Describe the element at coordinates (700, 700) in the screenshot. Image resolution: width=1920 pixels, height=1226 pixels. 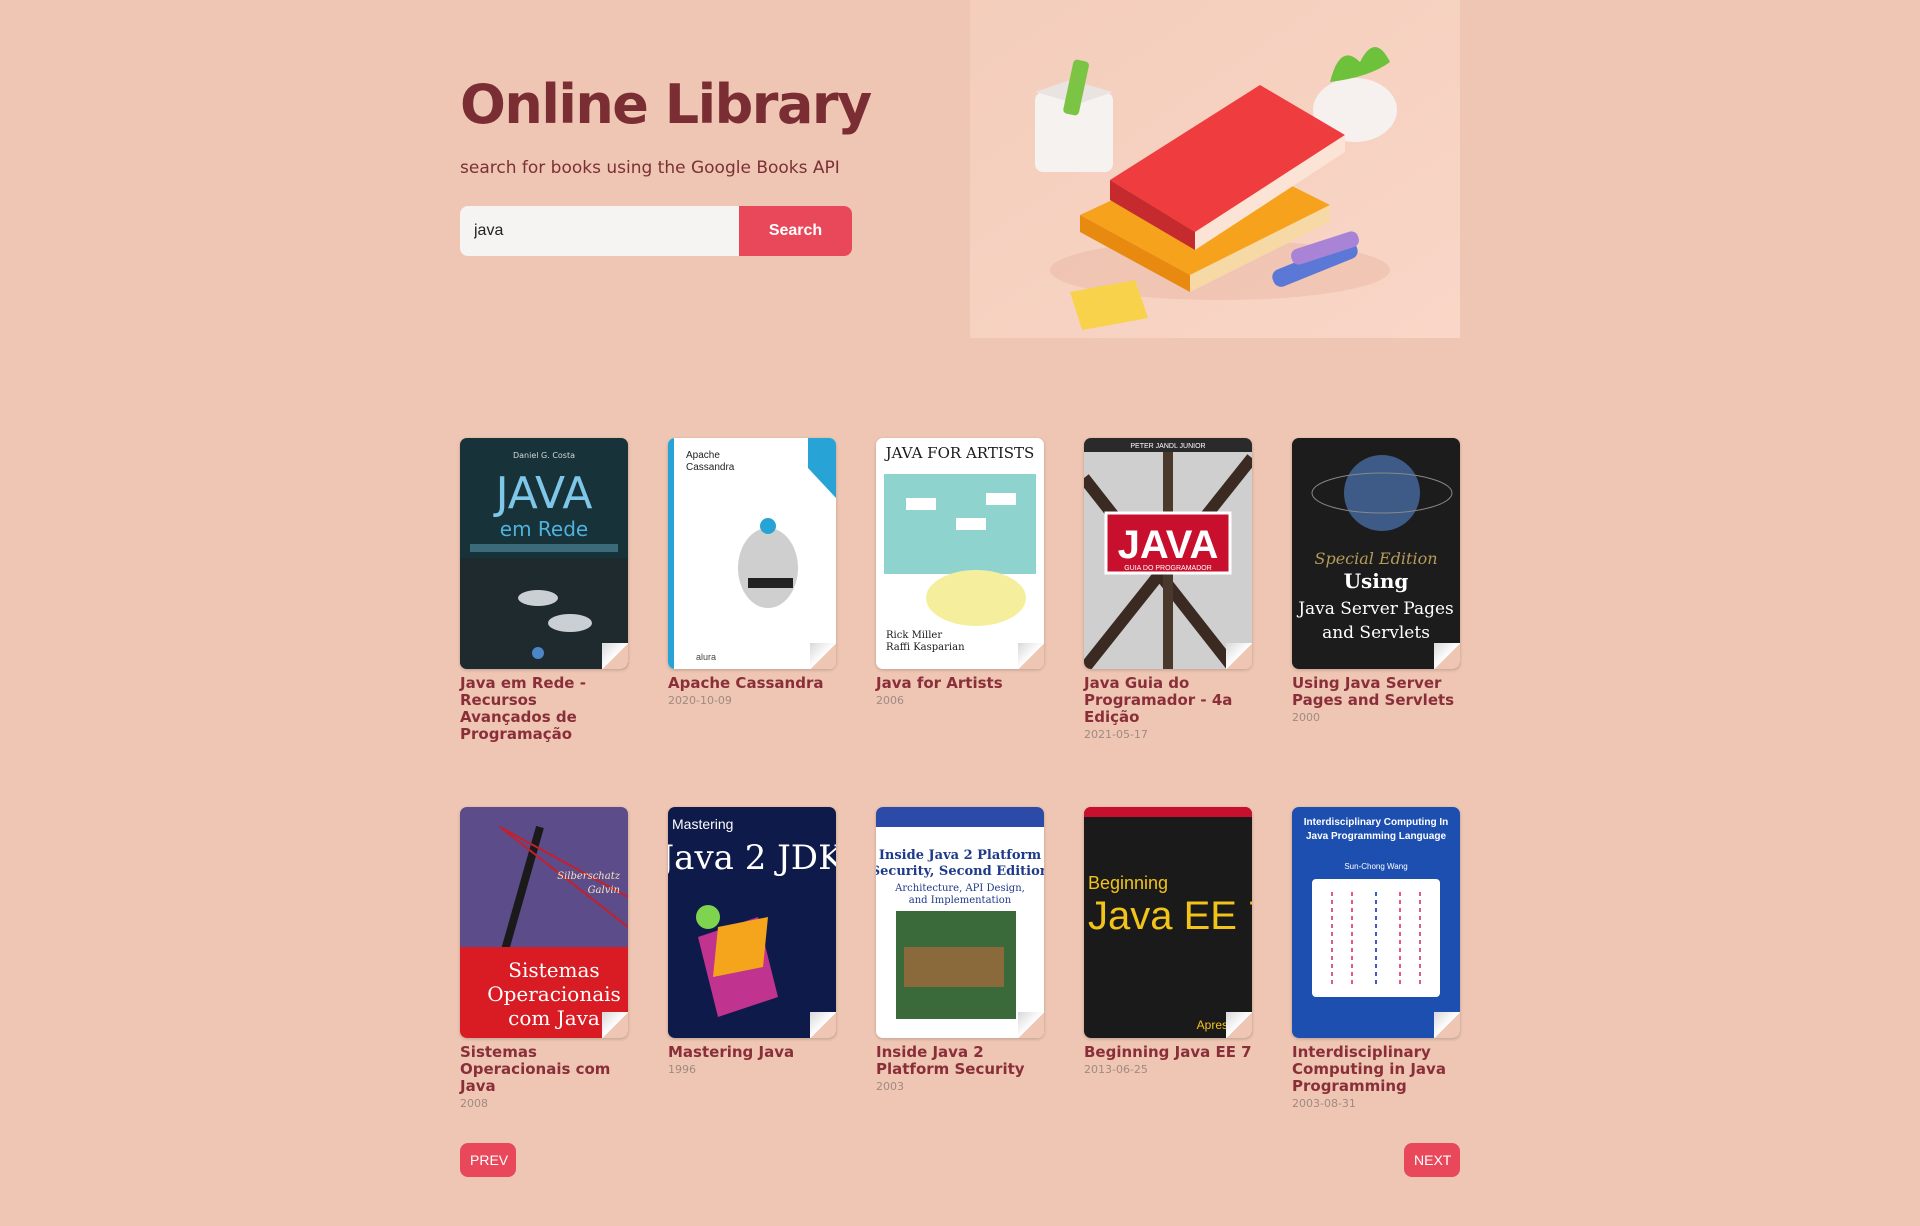
I see `book-date: 2020-10-09` at that location.